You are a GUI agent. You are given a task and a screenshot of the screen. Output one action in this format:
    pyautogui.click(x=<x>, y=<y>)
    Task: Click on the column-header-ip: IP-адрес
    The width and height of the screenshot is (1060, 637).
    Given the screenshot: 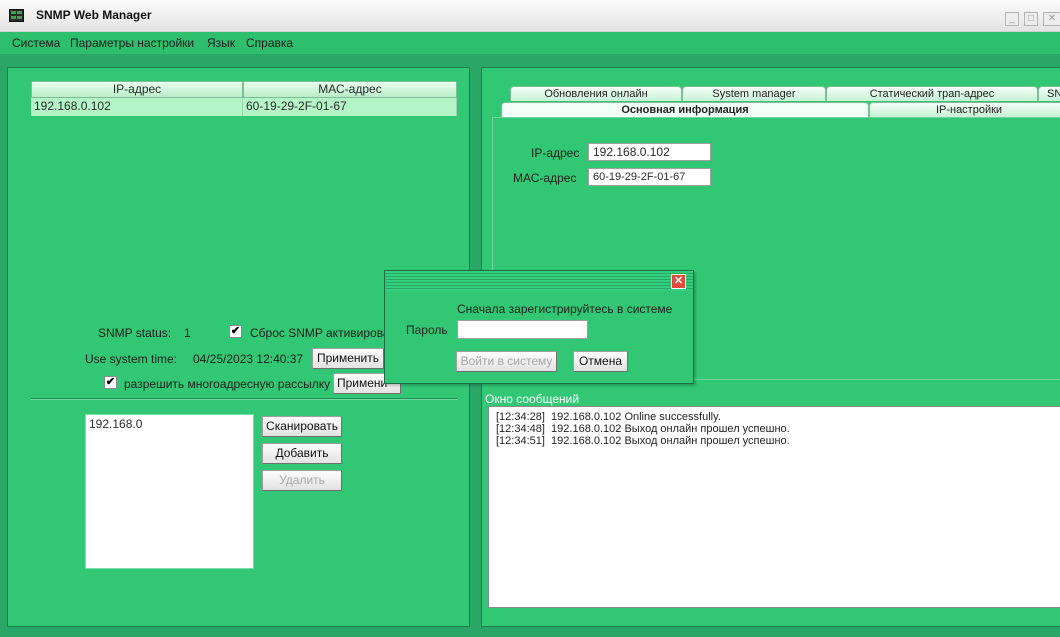 What is the action you would take?
    pyautogui.click(x=137, y=89)
    